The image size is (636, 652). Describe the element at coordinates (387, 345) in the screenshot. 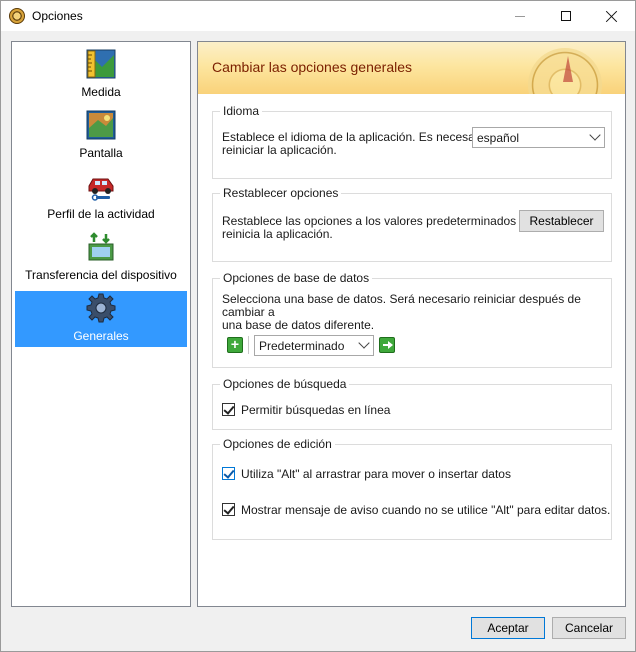

I see `go-database-button` at that location.